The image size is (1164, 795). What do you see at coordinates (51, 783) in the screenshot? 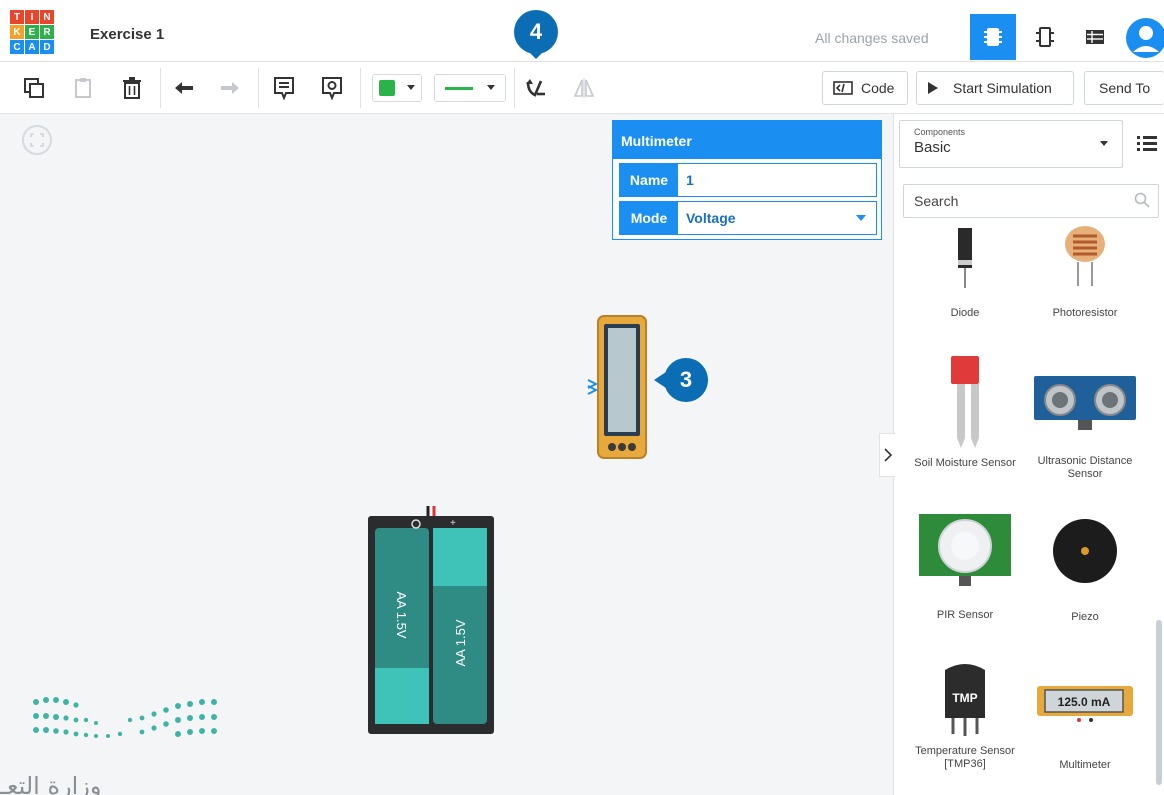
I see `ministry-text: وزارة التعـ` at bounding box center [51, 783].